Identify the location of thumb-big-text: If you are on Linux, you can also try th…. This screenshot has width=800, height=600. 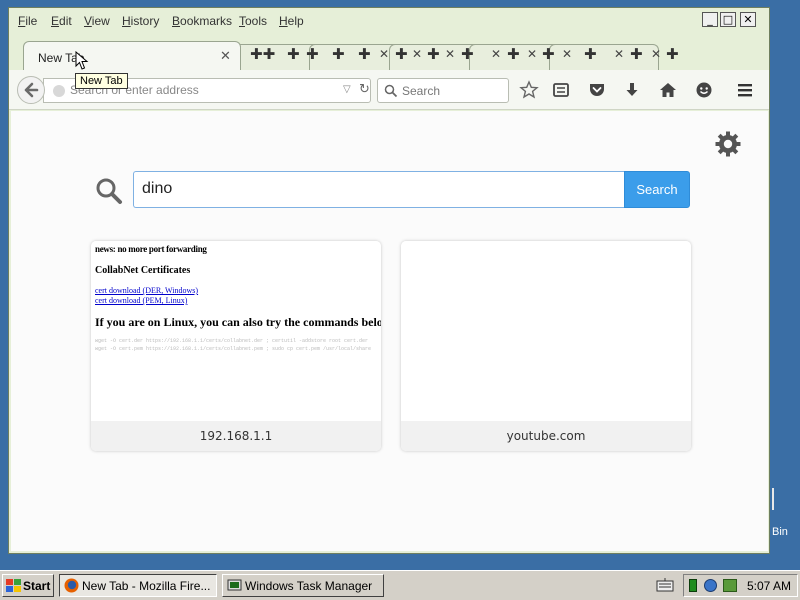
(238, 322).